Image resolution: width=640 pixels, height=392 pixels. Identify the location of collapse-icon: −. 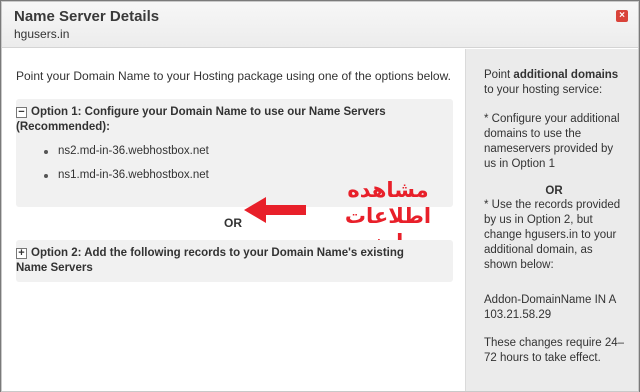
(21, 112).